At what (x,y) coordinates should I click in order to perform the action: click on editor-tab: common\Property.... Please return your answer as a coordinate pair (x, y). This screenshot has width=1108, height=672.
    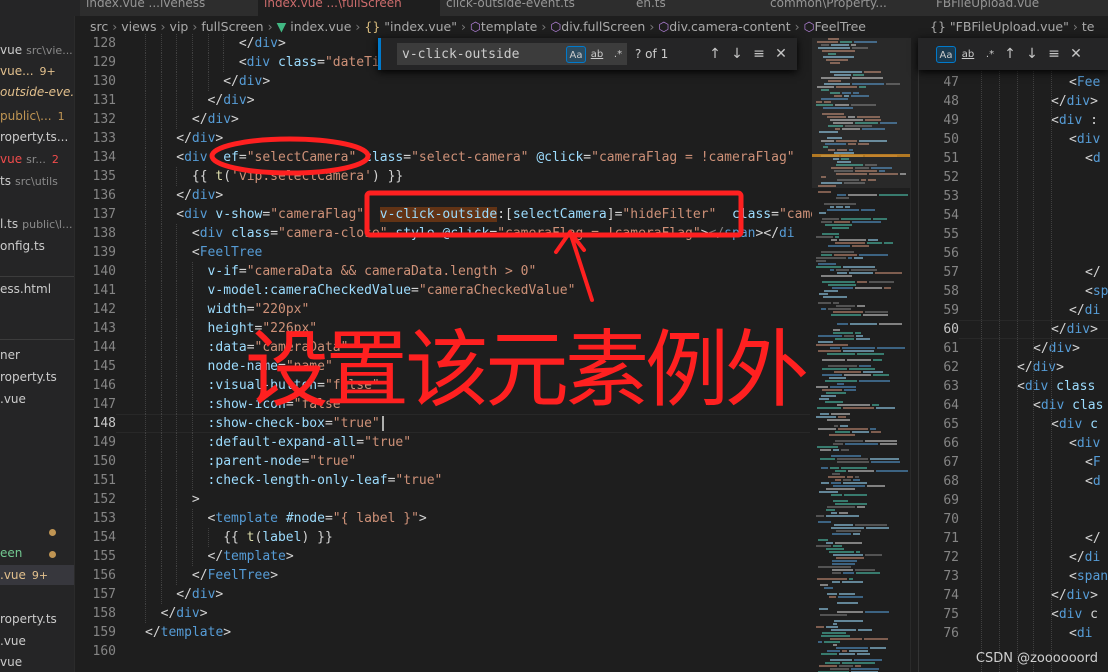
    Looking at the image, I should click on (850, 8).